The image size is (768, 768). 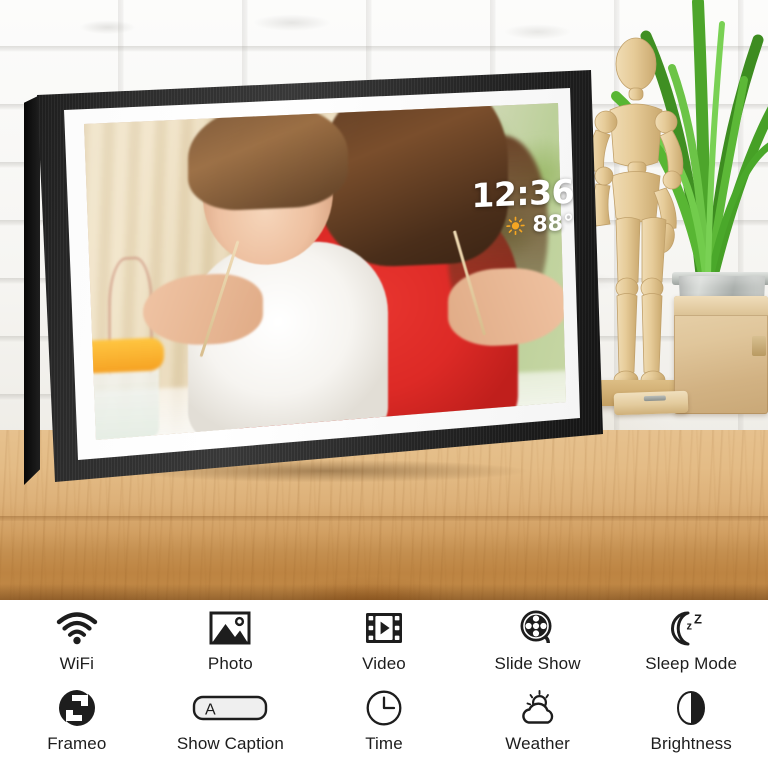 I want to click on clock-icon, so click(x=384, y=708).